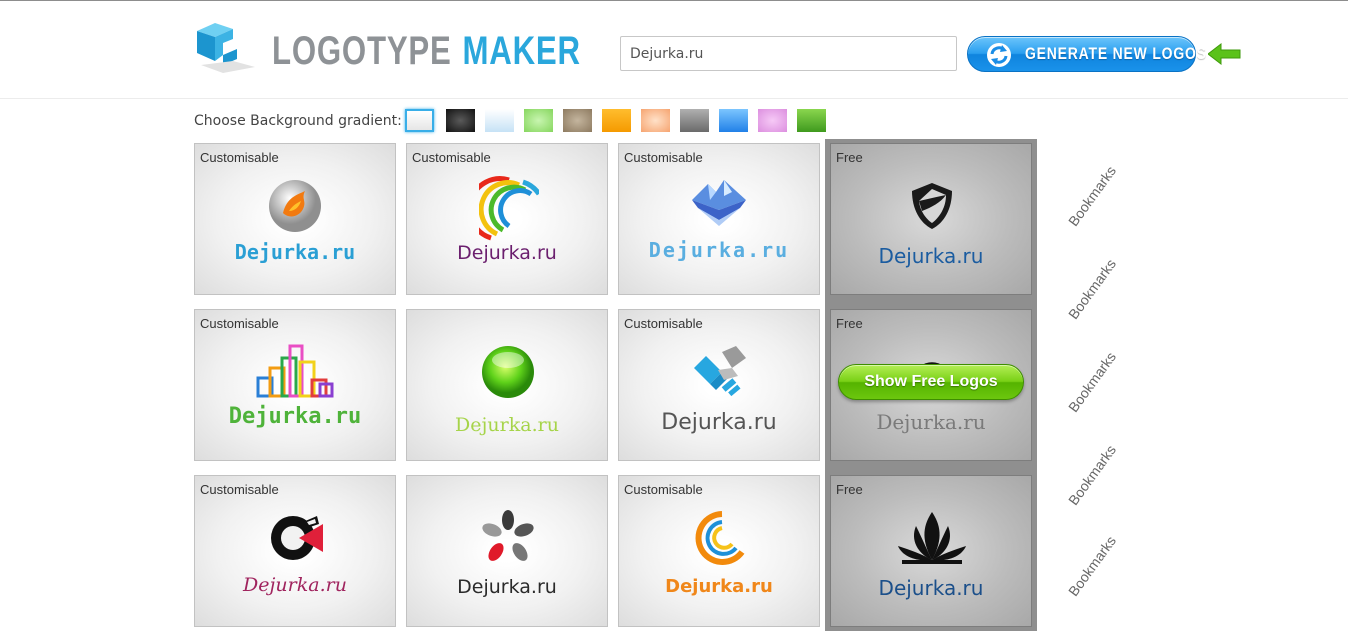  I want to click on arrow-left-icon, so click(1224, 54).